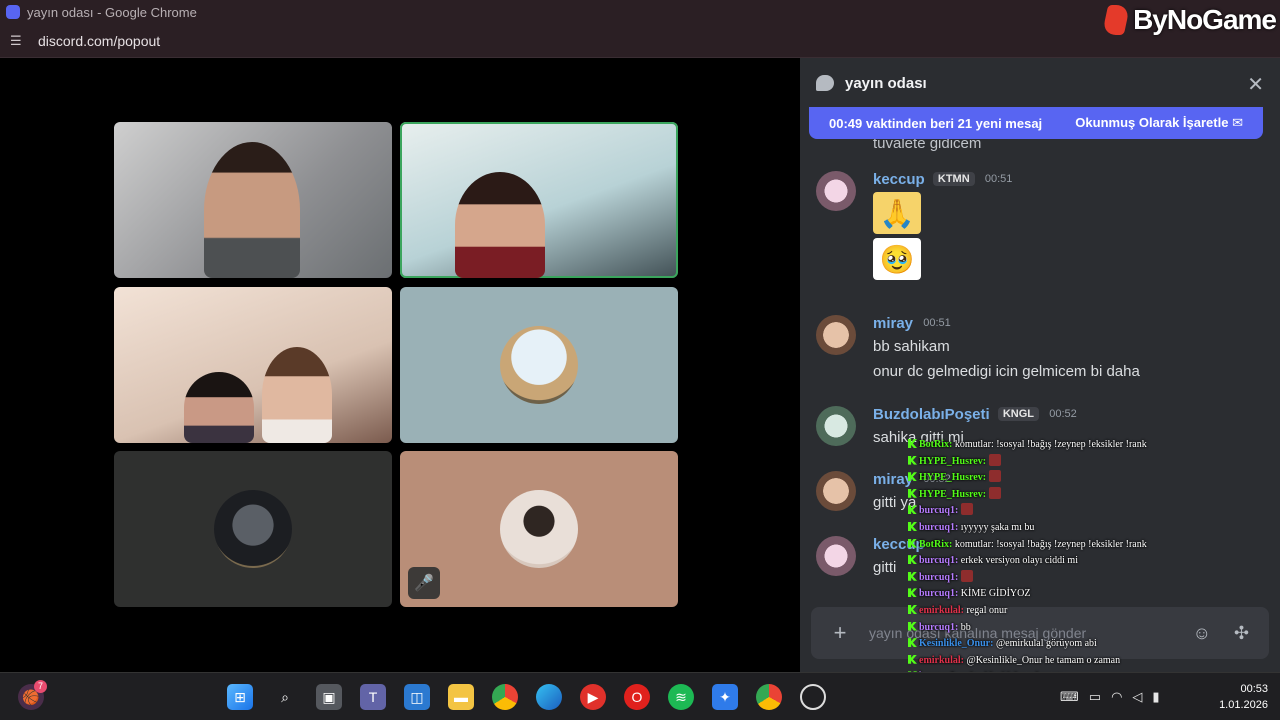 The width and height of the screenshot is (1280, 720). Describe the element at coordinates (99, 41) in the screenshot. I see `url-text: discord.com/popout` at that location.